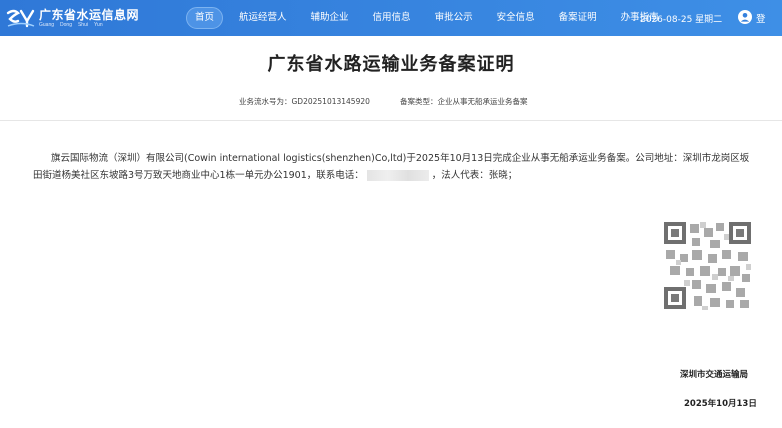  I want to click on main-nav: 首页 航运经营人 辅助企业 信用信息 审批公示 安全信息 备案证明 办事指南, so click(430, 18).